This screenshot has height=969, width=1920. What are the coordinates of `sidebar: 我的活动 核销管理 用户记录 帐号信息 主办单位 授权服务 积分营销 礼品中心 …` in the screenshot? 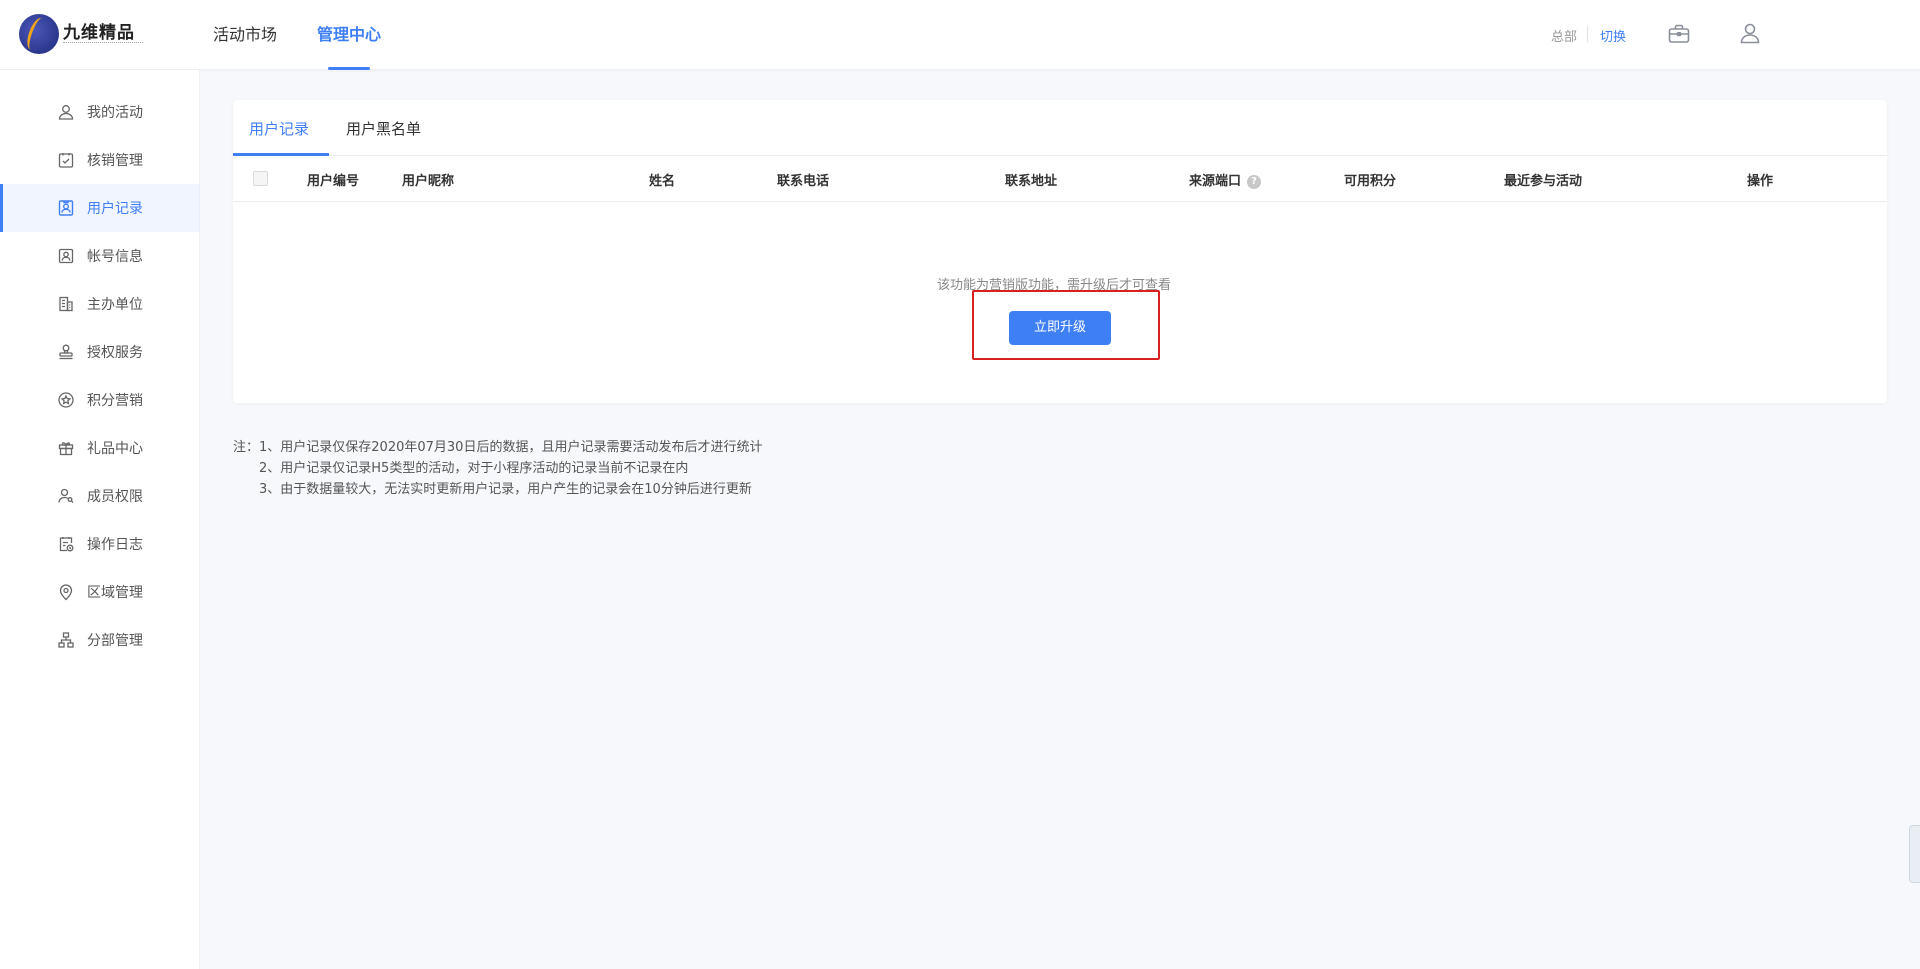 It's located at (100, 519).